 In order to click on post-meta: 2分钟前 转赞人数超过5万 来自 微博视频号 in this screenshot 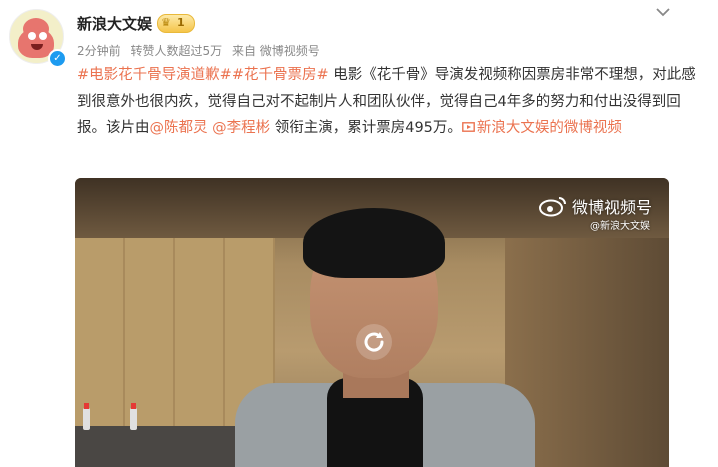, I will do `click(201, 50)`.